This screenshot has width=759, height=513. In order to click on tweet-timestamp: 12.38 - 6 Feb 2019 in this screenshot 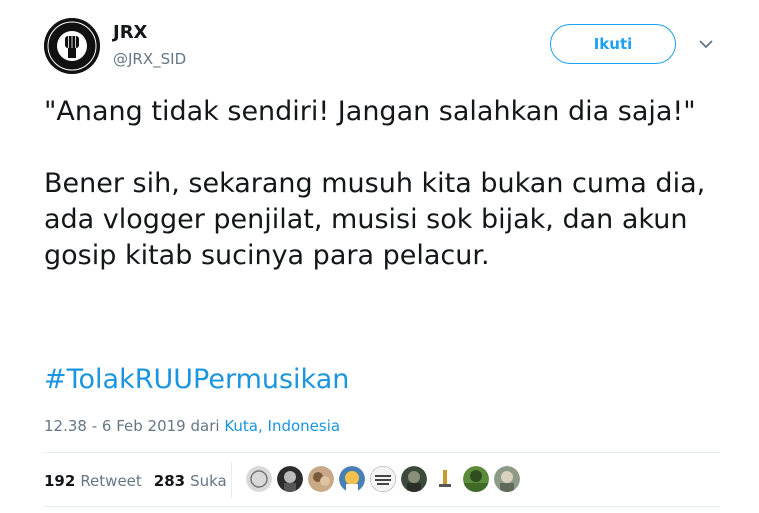, I will do `click(115, 426)`.